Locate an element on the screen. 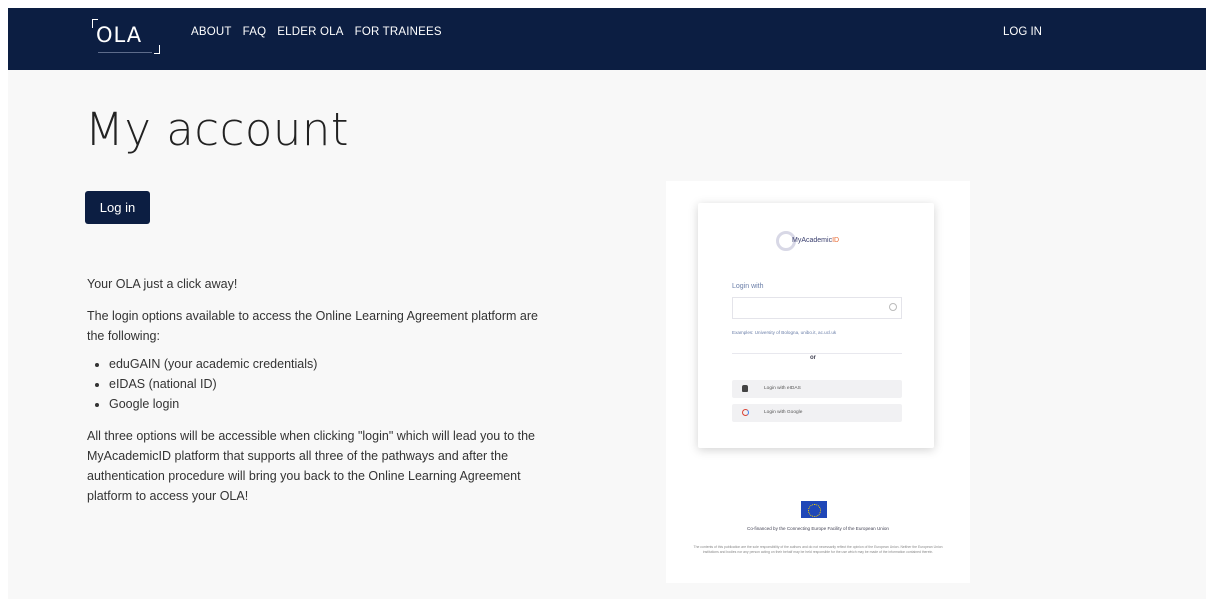 Image resolution: width=1214 pixels, height=599 pixels. eidas-login-option: Login with eIDAS is located at coordinates (817, 389).